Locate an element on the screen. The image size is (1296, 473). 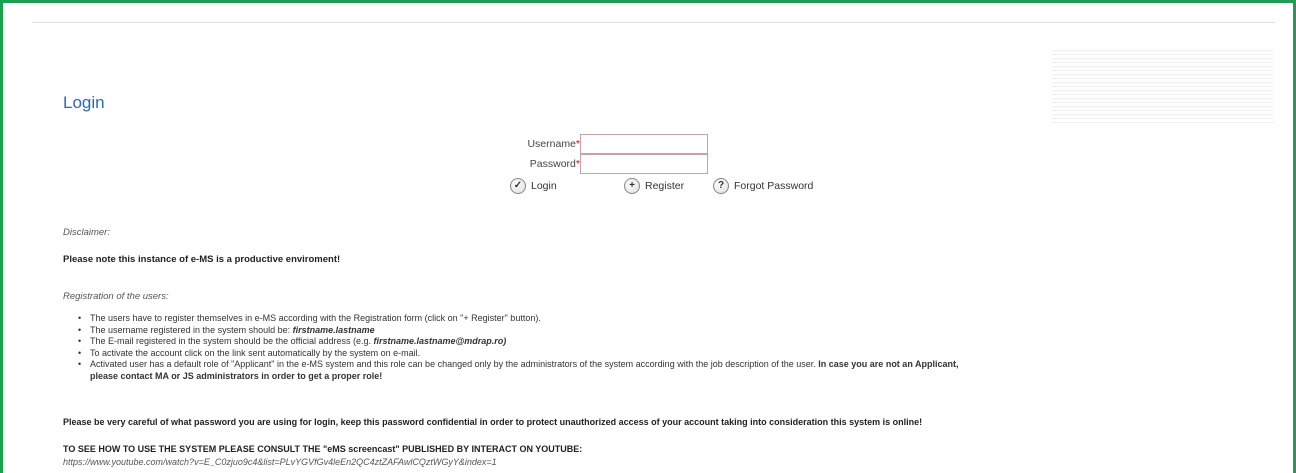
login-button: ✓ Login is located at coordinates (533, 186).